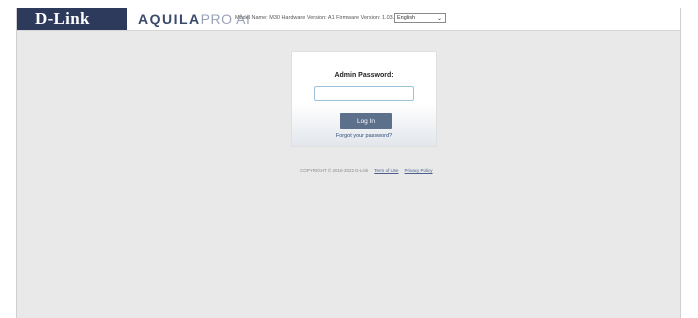  I want to click on aquila-pro-ai-logo: AQUILA PRO AI, so click(194, 19).